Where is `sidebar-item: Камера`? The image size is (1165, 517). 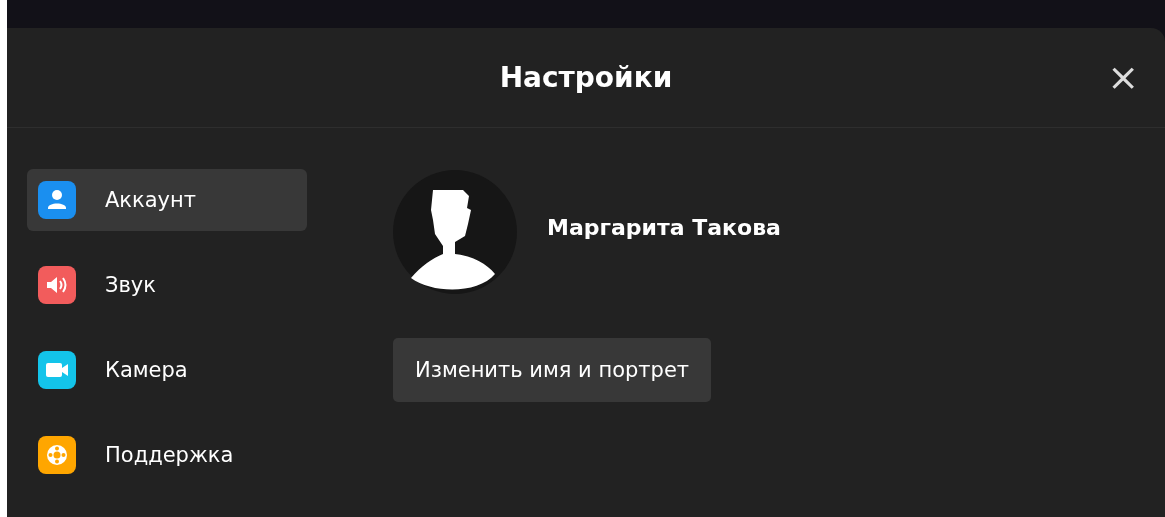
sidebar-item: Камера is located at coordinates (167, 370).